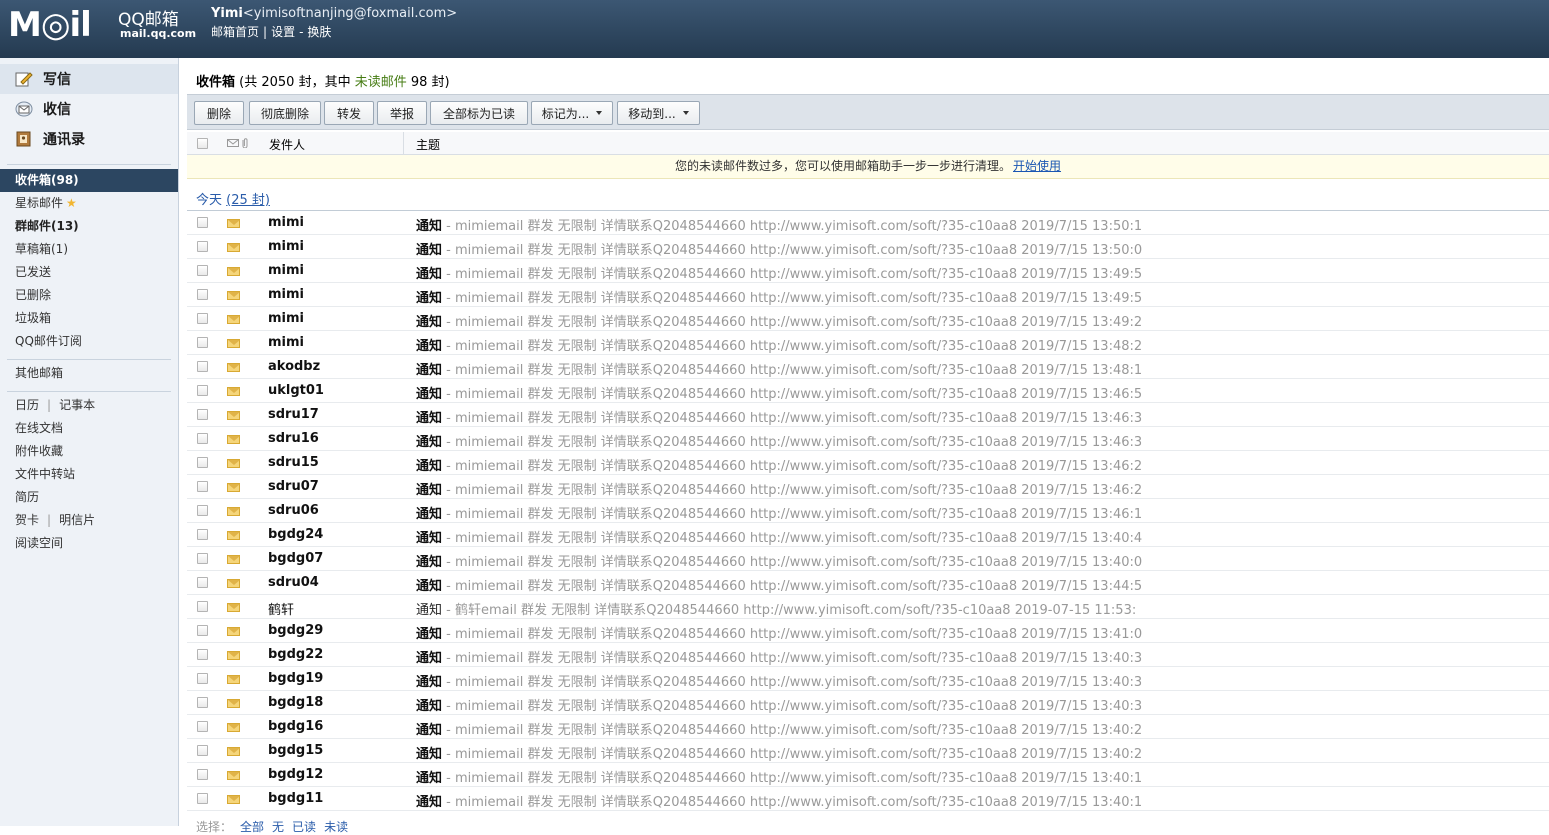 Image resolution: width=1549 pixels, height=835 pixels. What do you see at coordinates (89, 226) in the screenshot?
I see `folder-group-mail: 群邮件(13)` at bounding box center [89, 226].